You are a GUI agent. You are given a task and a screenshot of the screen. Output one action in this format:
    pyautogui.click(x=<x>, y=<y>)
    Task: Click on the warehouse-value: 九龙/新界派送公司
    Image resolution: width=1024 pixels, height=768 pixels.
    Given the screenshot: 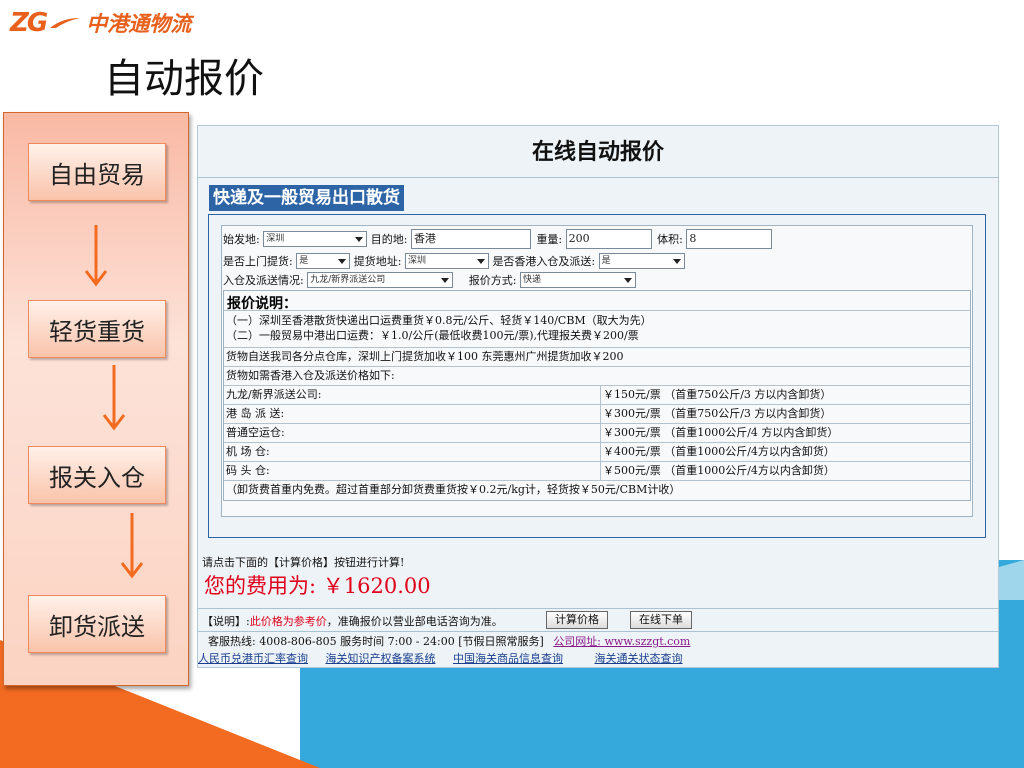 What is the action you would take?
    pyautogui.click(x=348, y=280)
    